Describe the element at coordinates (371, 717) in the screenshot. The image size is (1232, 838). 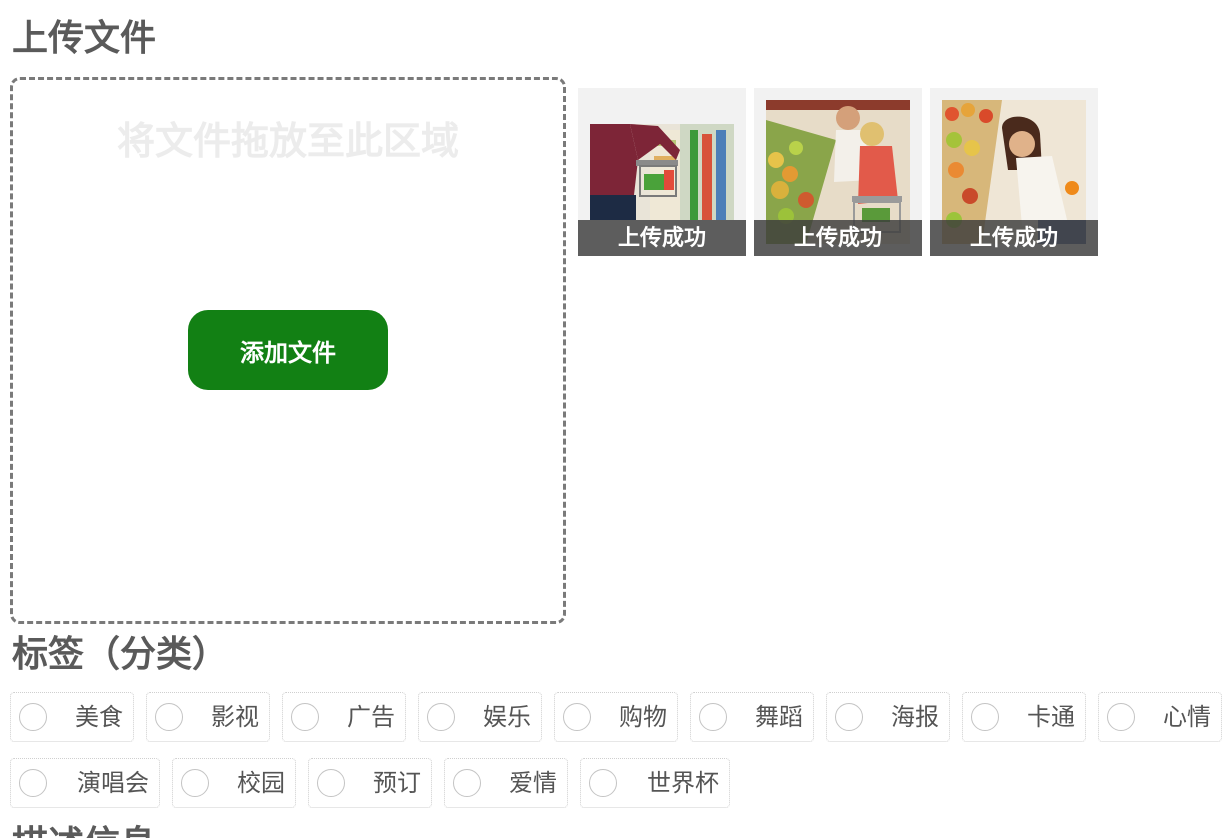
I see `tag-label: 广告` at that location.